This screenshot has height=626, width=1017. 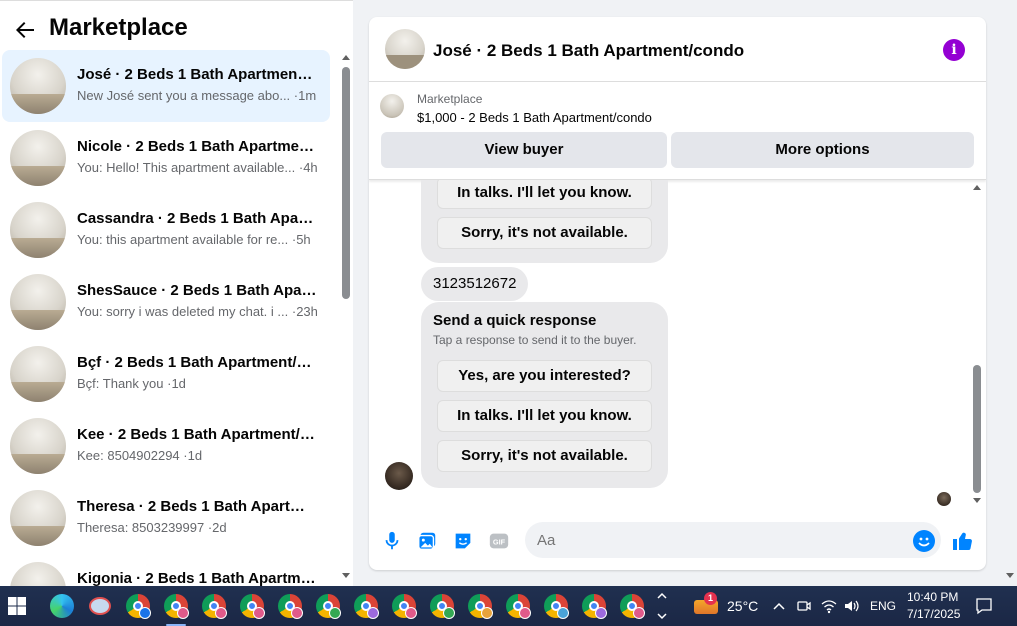 I want to click on conversation-name: Theresa · 2 Beds 1 Bath Apartment/condo, so click(x=197, y=506).